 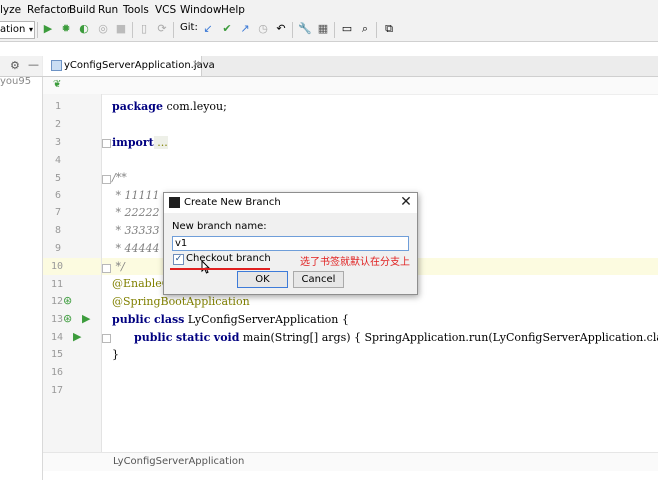 I want to click on debug-icon: ✹, so click(x=66, y=29).